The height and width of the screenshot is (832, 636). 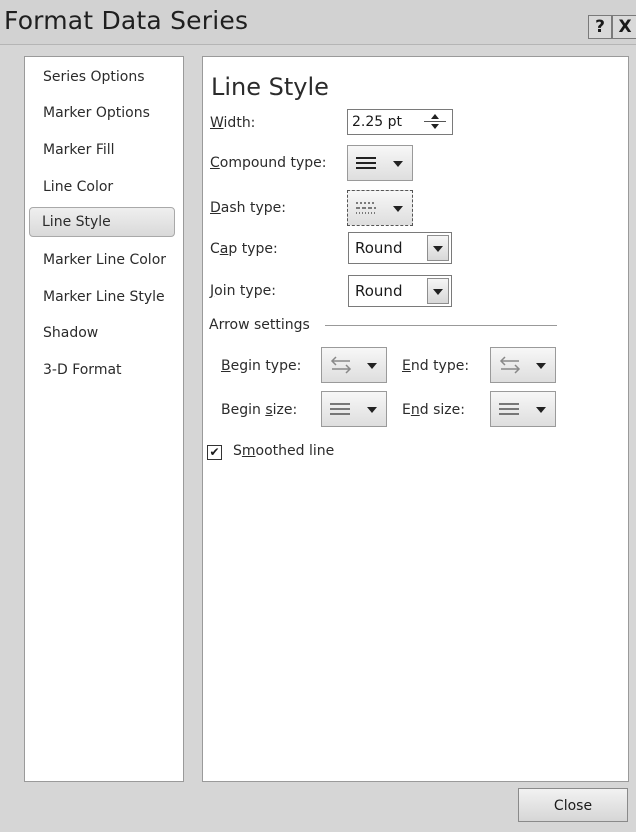 I want to click on nav-item-shadow: Shadow, so click(x=70, y=333).